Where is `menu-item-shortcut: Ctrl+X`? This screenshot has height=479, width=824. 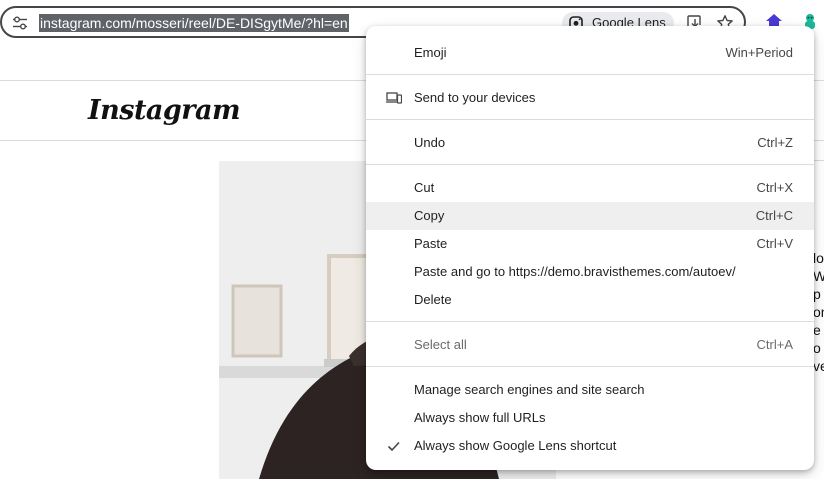
menu-item-shortcut: Ctrl+X is located at coordinates (774, 187).